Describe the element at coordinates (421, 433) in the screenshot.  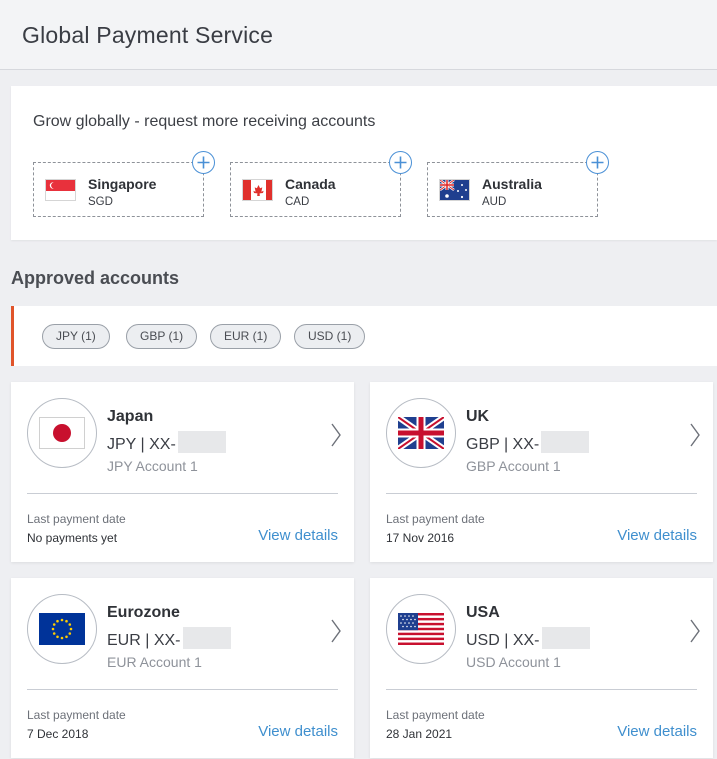
I see `uk-flag-icon` at that location.